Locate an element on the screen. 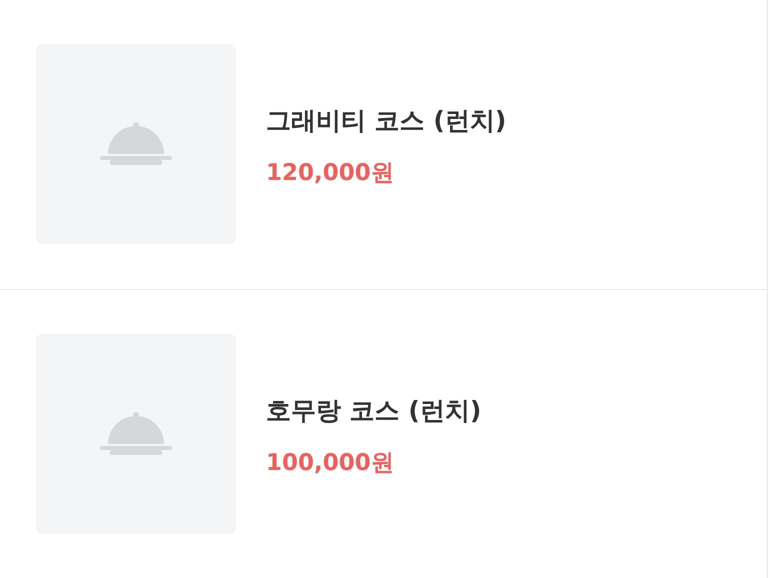 This screenshot has height=578, width=770. menu-item-price: 120,000원 is located at coordinates (330, 173).